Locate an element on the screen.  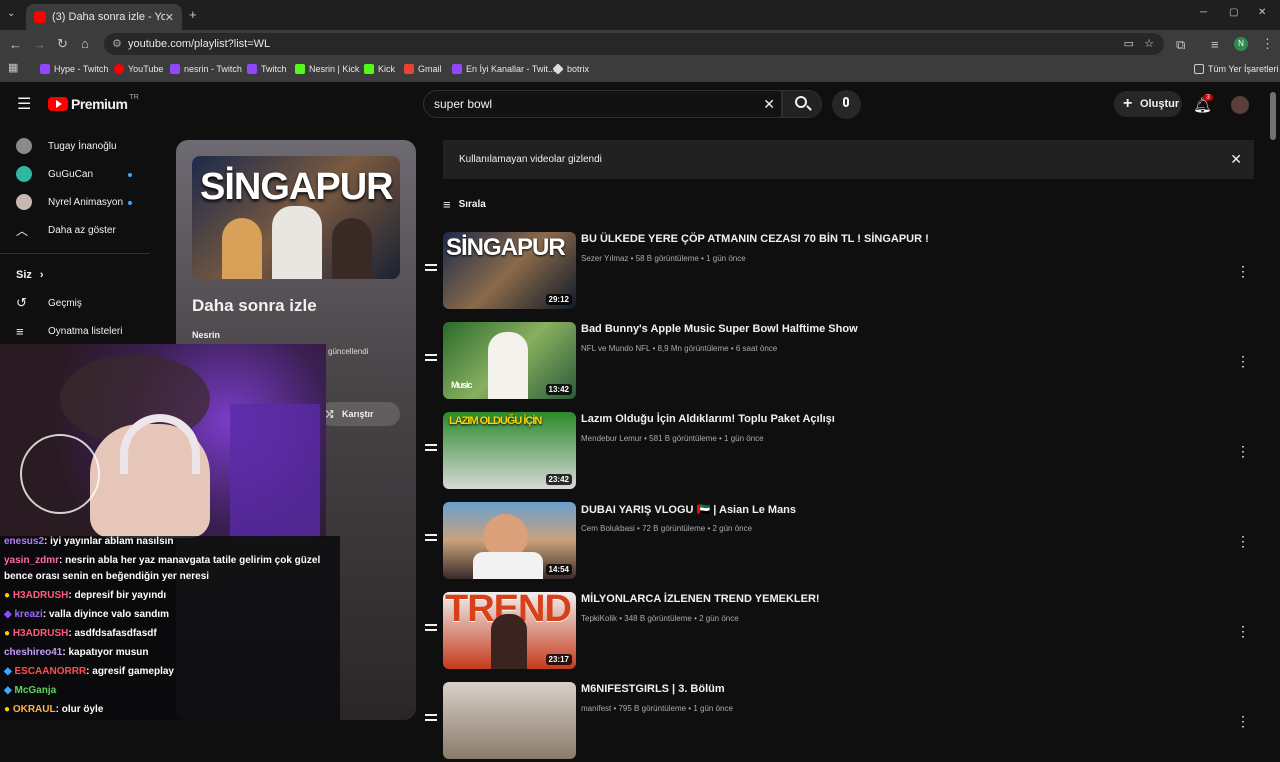
playlist-thumbnail: SİNGAPUR is located at coordinates (296, 217).